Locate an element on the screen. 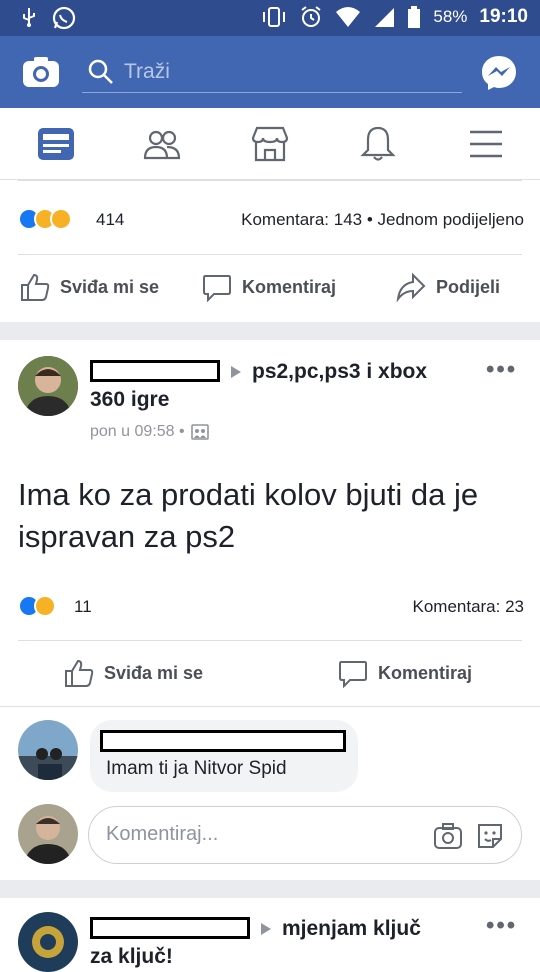 This screenshot has height=972, width=540. sticker-icon is located at coordinates (490, 836).